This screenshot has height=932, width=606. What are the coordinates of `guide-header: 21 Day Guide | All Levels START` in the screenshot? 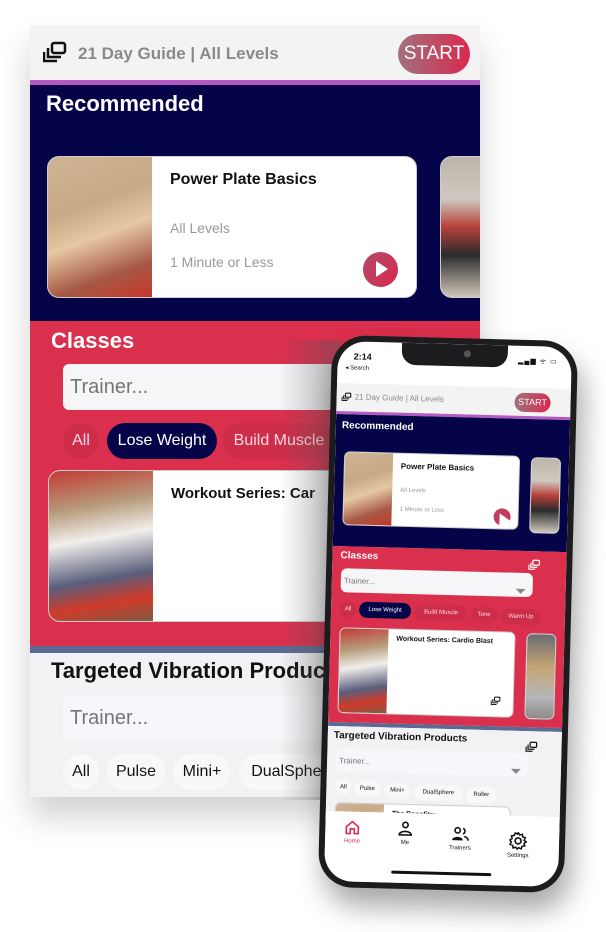 It's located at (255, 52).